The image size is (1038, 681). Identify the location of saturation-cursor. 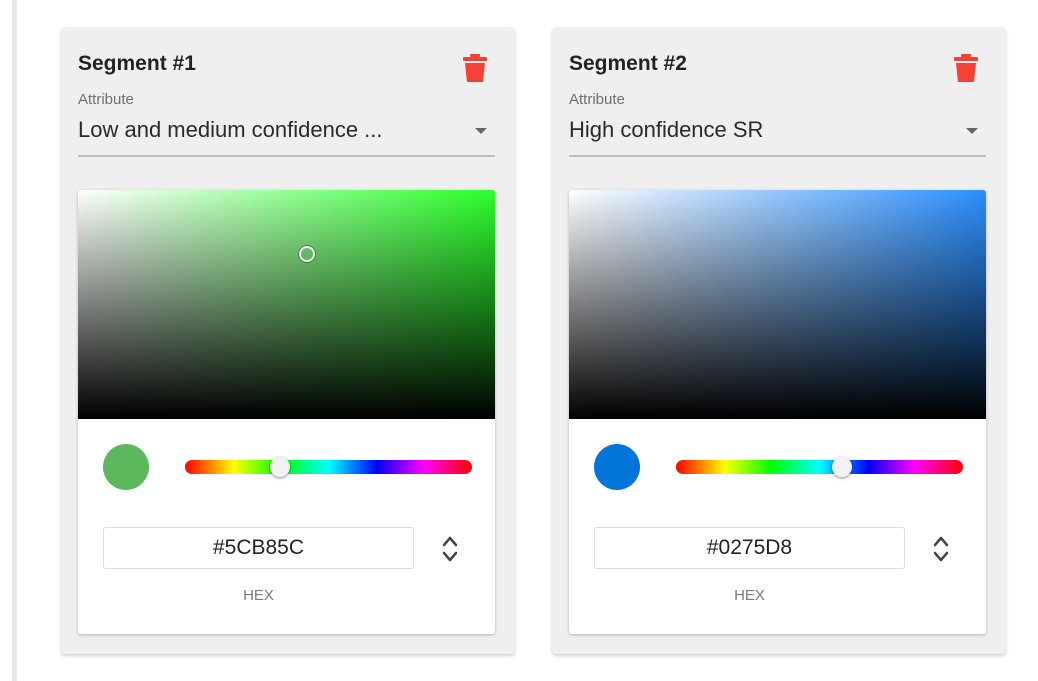
(307, 254).